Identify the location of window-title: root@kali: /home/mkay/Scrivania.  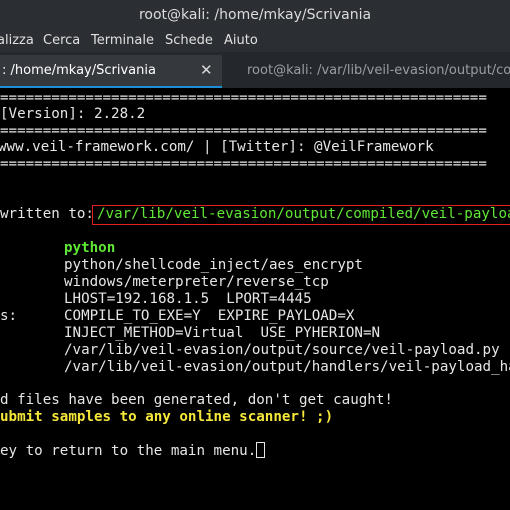
(255, 15).